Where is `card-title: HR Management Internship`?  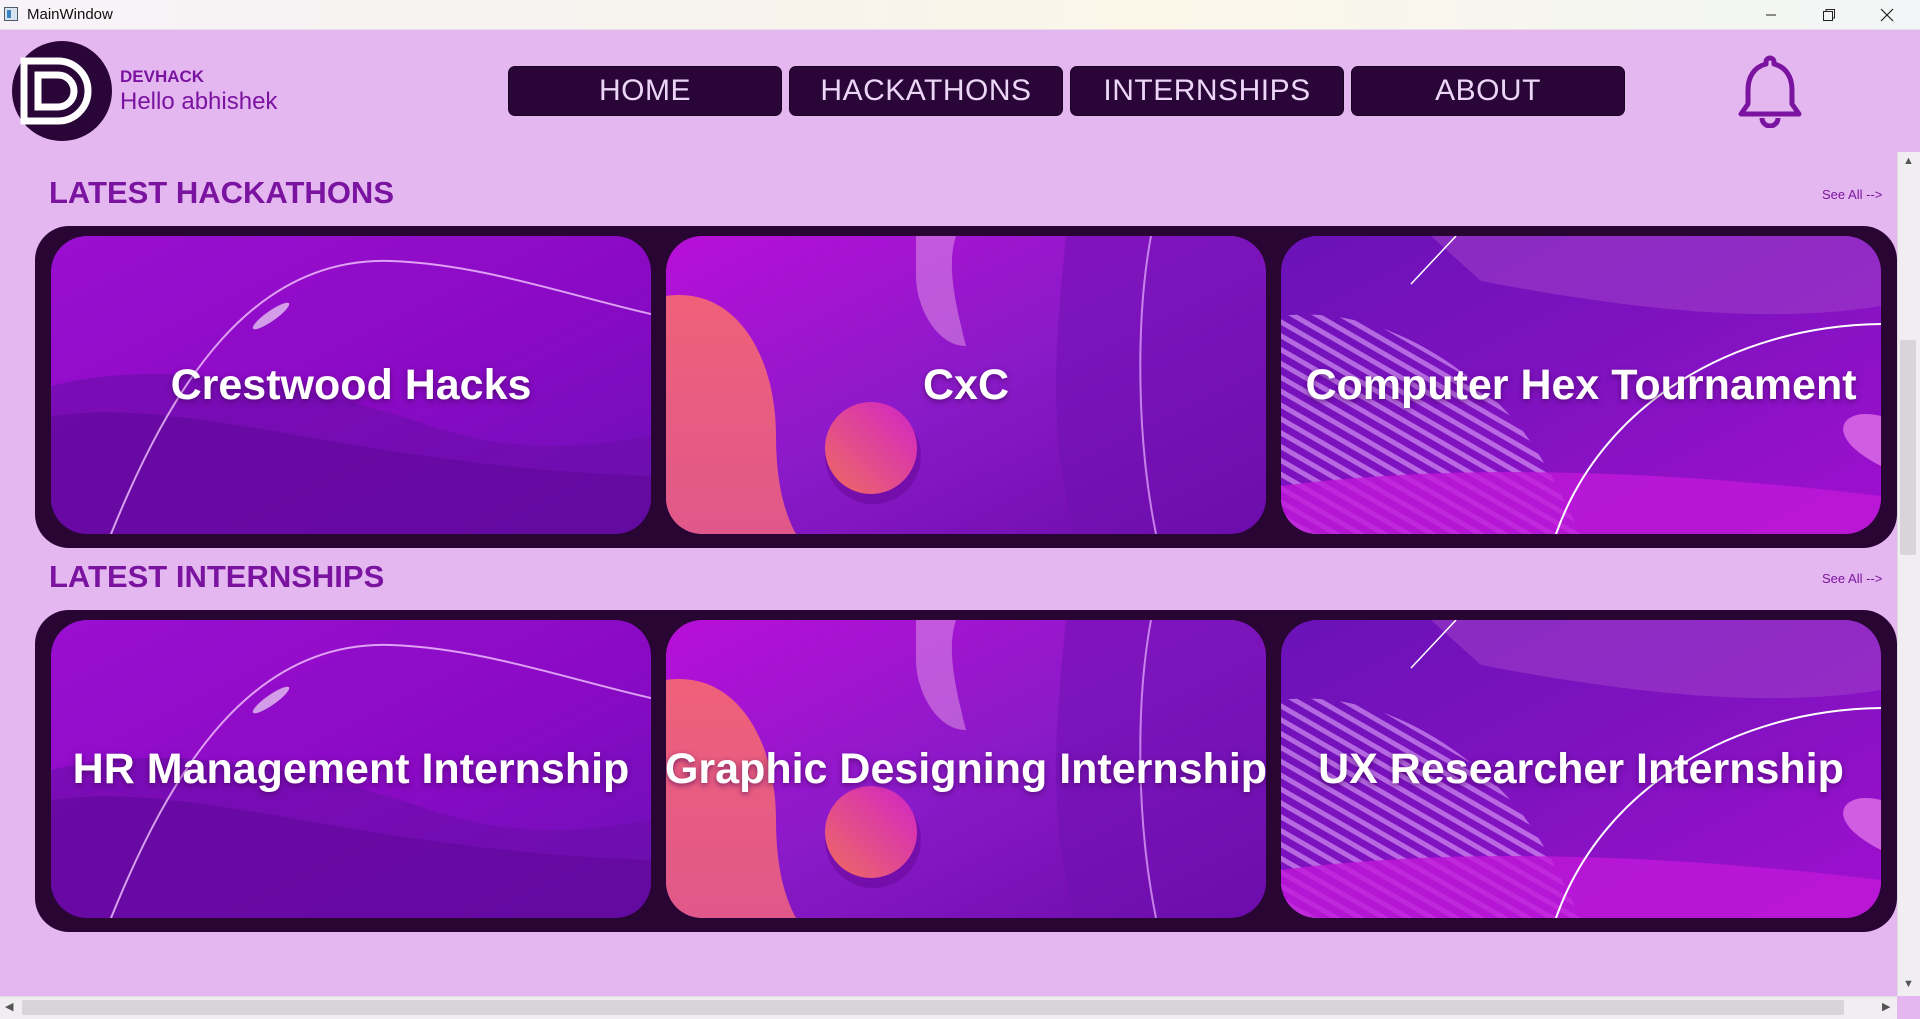
card-title: HR Management Internship is located at coordinates (351, 768).